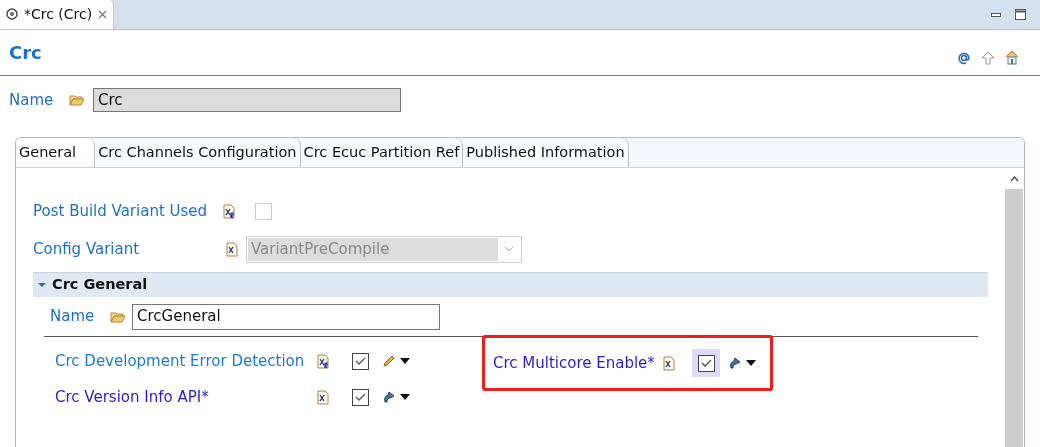 This screenshot has width=1040, height=447. Describe the element at coordinates (232, 249) in the screenshot. I see `document-x-icon` at that location.